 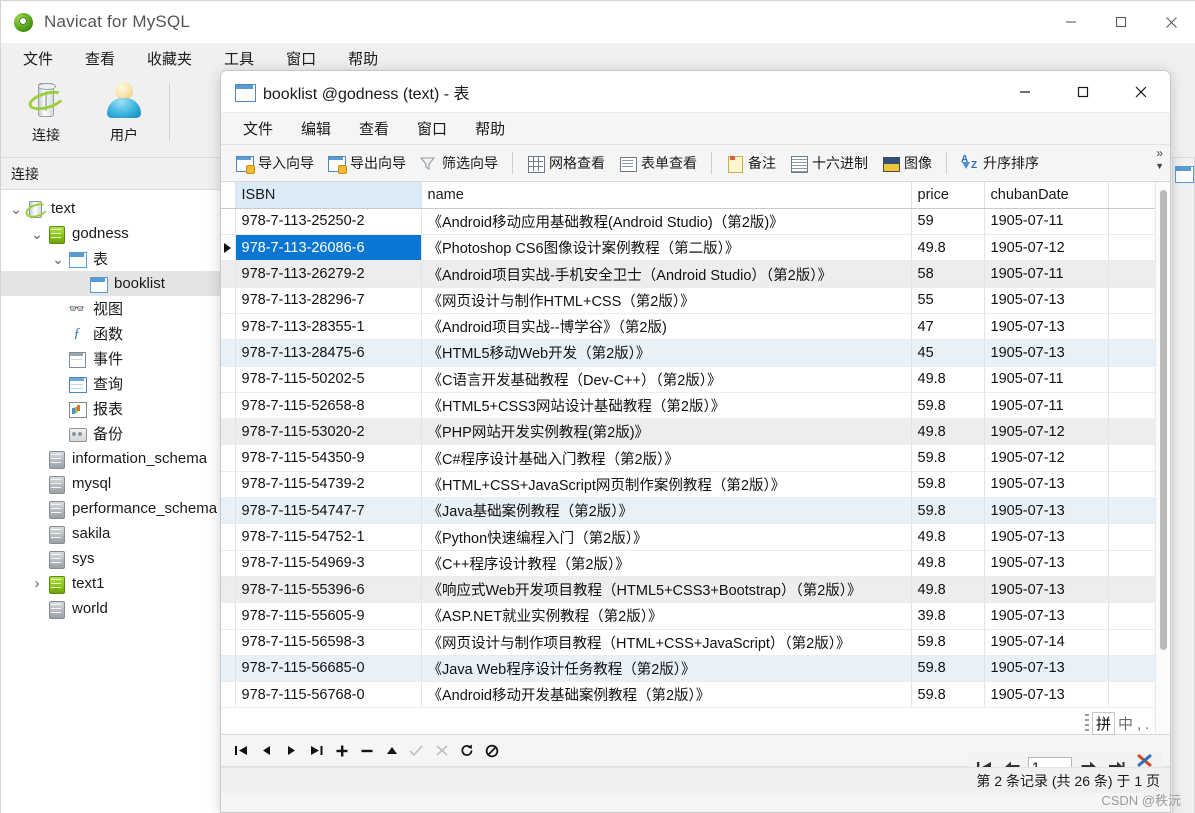 What do you see at coordinates (328, 590) in the screenshot?
I see `cell-isbn: 978-7-115-55396-6` at bounding box center [328, 590].